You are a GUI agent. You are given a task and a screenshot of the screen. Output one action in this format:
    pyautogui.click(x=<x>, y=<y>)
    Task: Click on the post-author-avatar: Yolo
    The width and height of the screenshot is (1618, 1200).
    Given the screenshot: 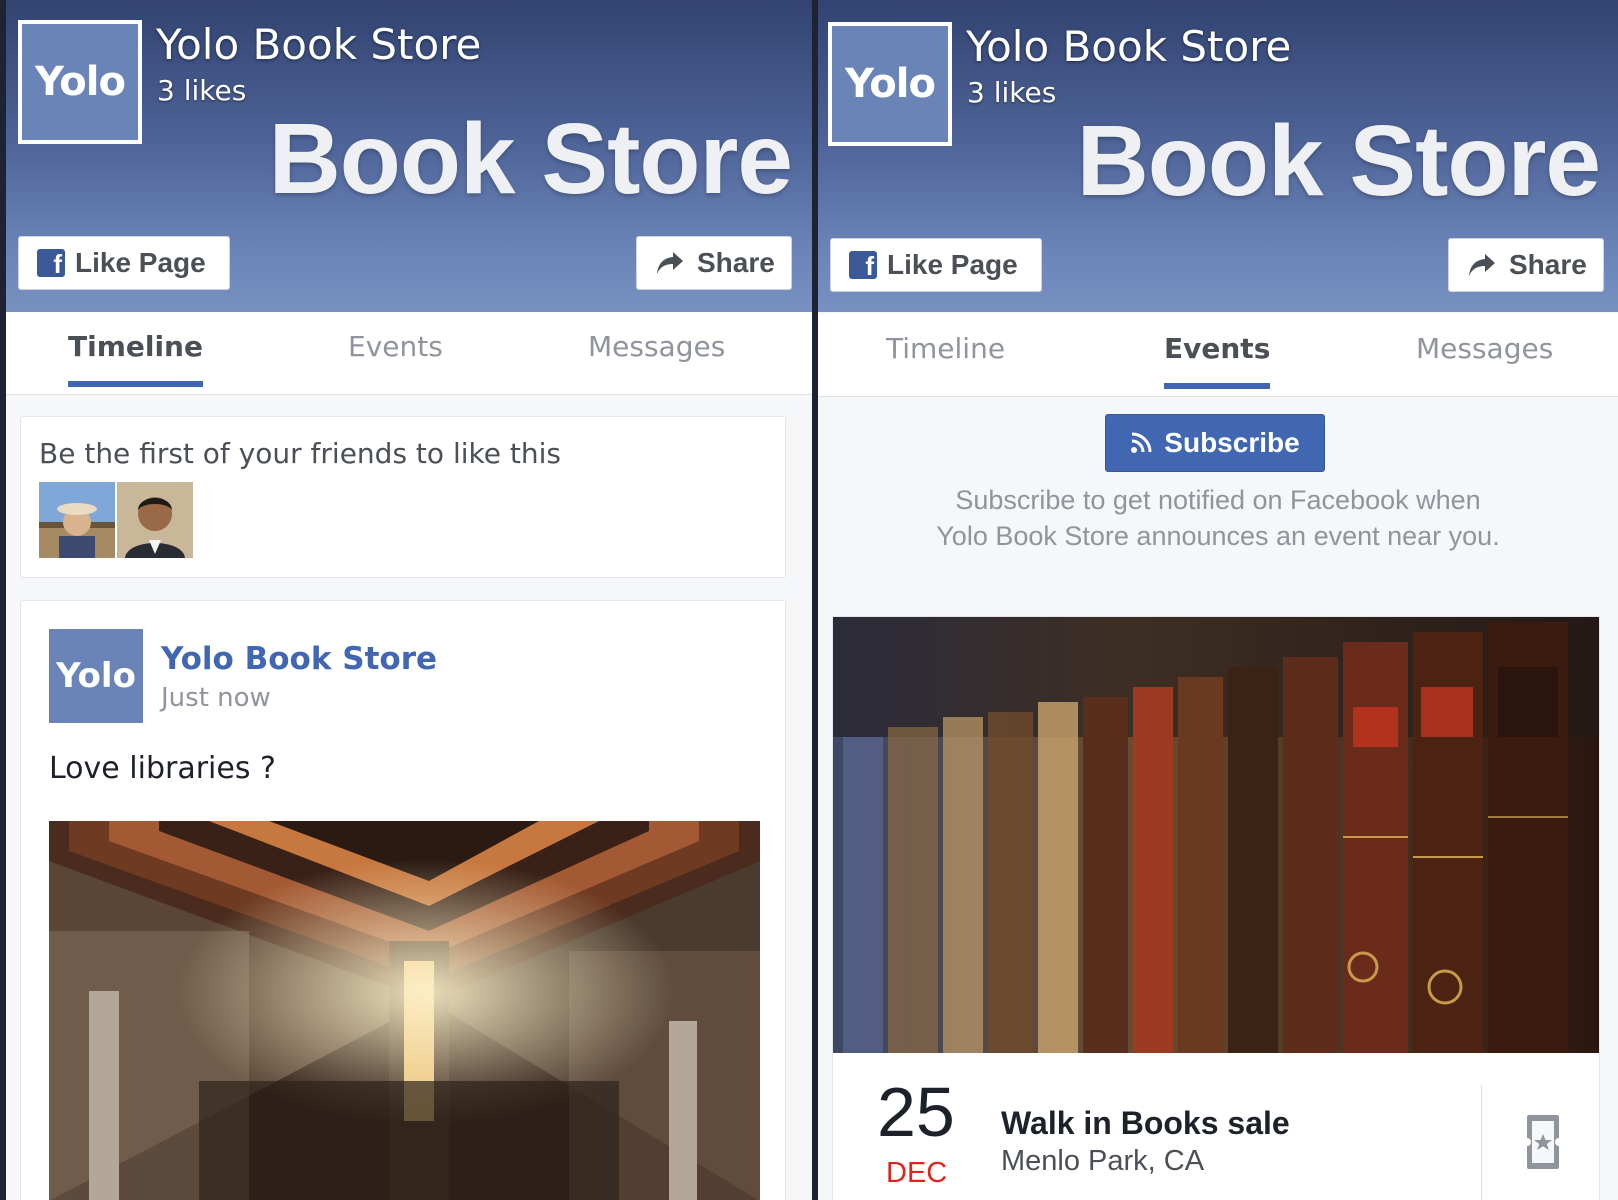 What is the action you would take?
    pyautogui.click(x=96, y=676)
    